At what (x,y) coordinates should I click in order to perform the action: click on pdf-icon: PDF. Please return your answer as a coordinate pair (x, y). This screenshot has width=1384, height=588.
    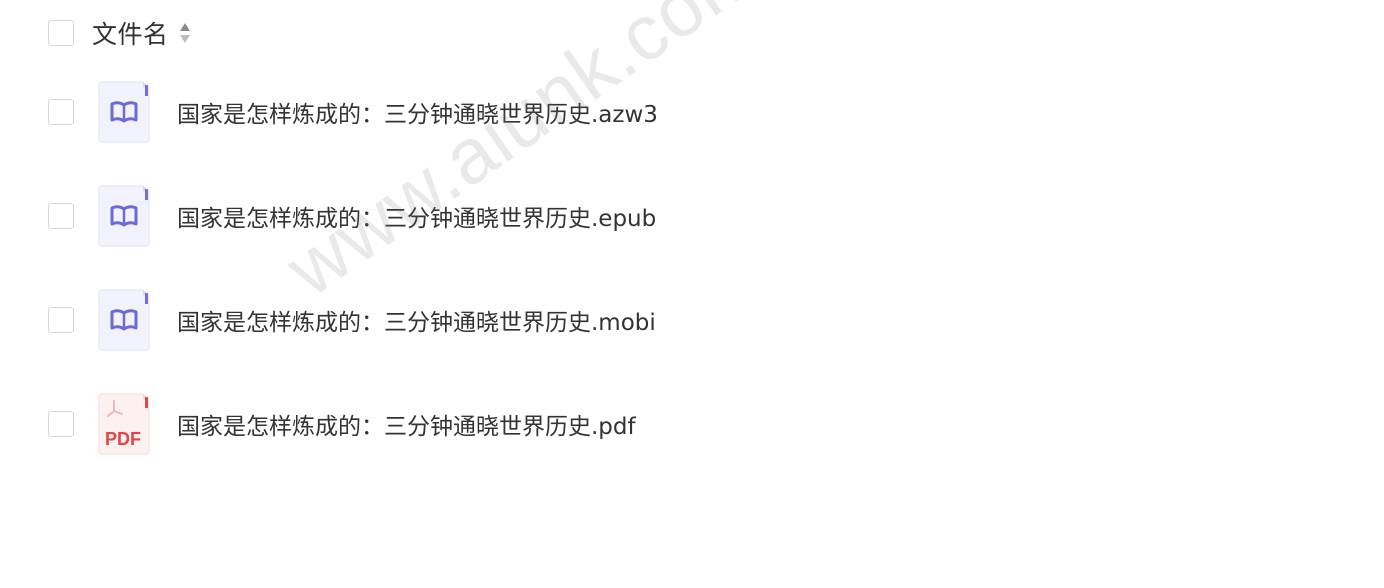
    Looking at the image, I should click on (124, 424).